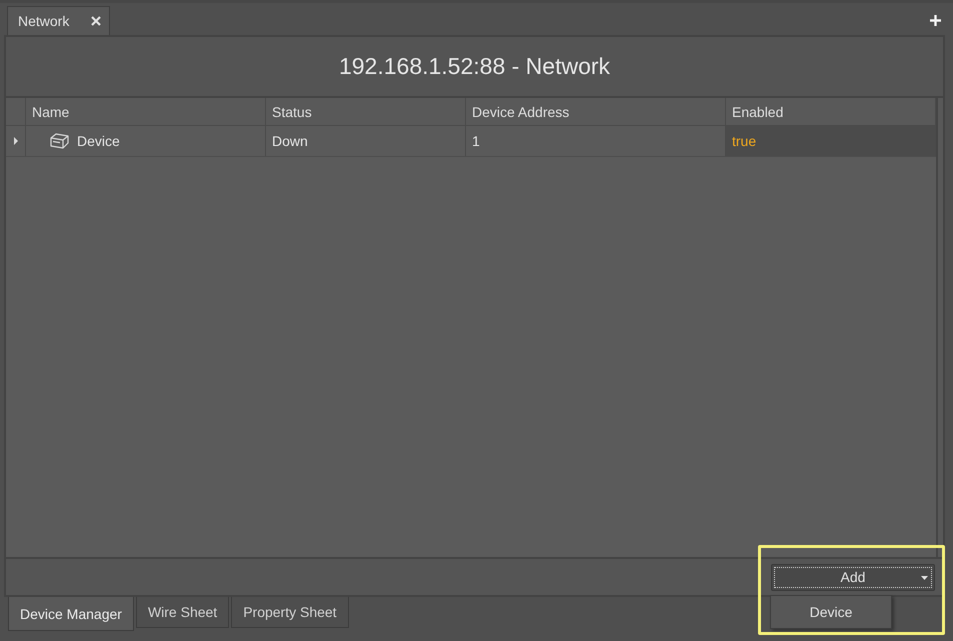  I want to click on view-title: 192.168.1.52:88 - Network, so click(474, 66).